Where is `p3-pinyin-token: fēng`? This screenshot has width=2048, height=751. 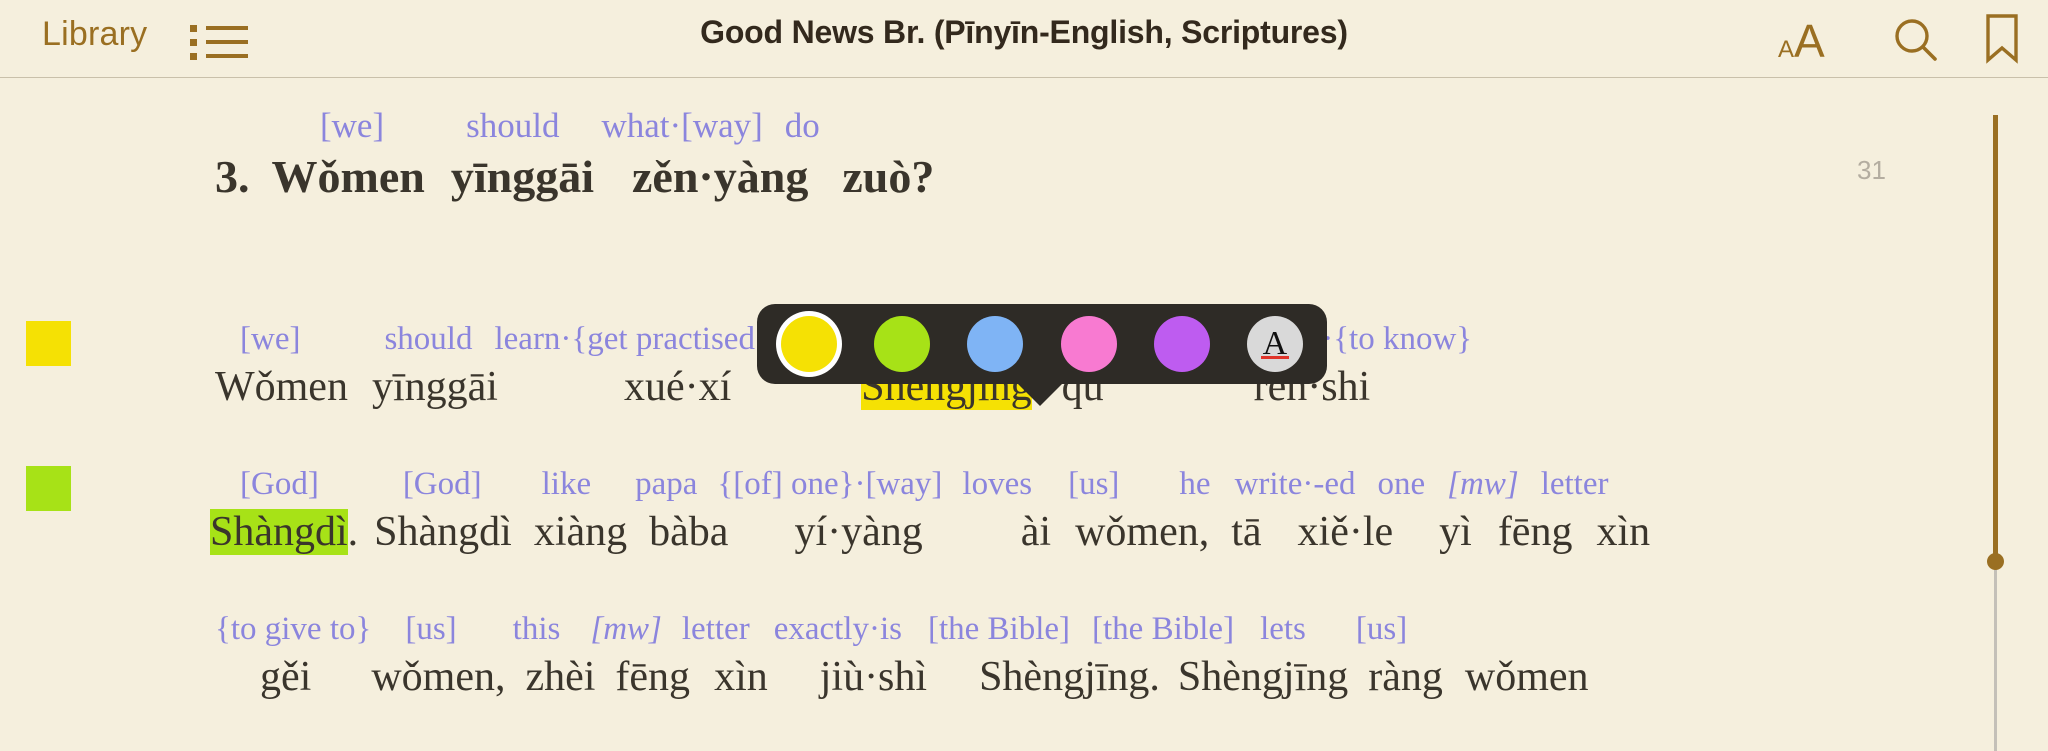
p3-pinyin-token: fēng is located at coordinates (653, 677).